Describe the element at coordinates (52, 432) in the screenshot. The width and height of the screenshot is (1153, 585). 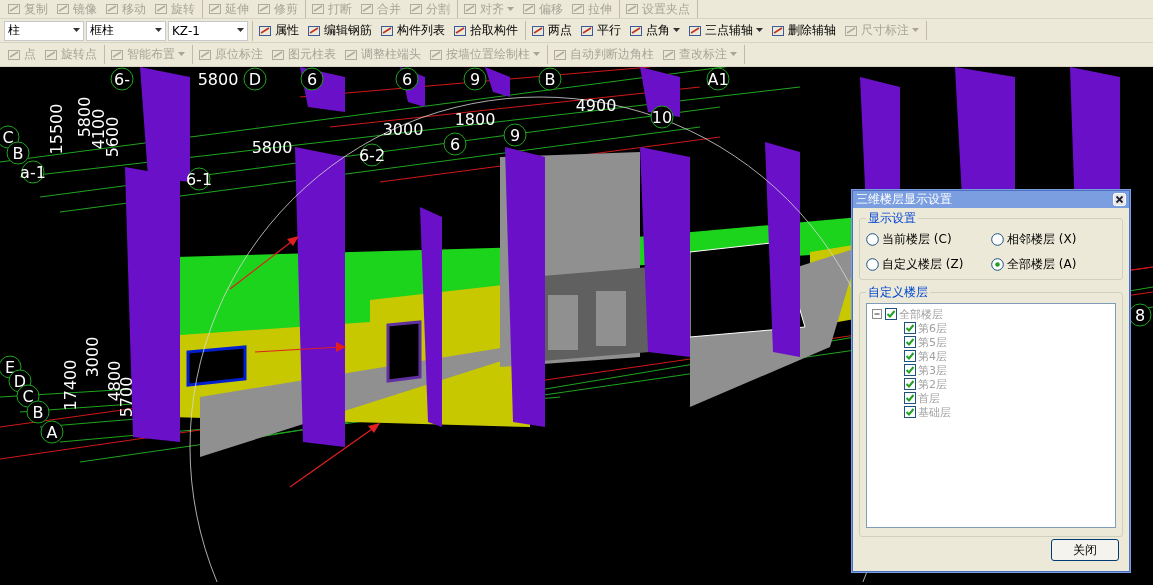
I see `axis-bubble: A` at that location.